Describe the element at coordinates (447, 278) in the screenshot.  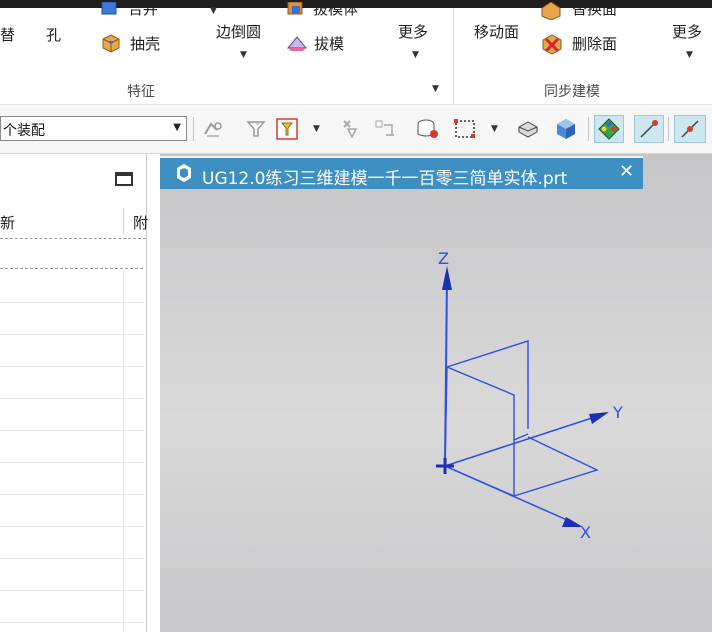
I see `z-axis-arrow` at that location.